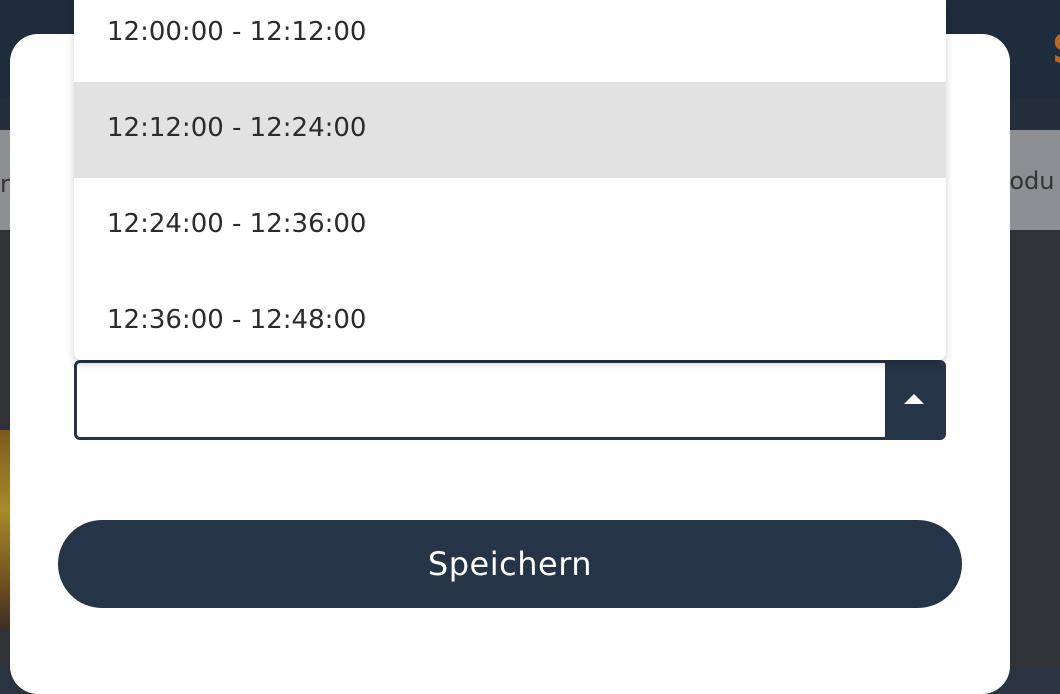  What do you see at coordinates (237, 32) in the screenshot?
I see `time-slot-option-label: 12:00:00 - 12:12:00` at bounding box center [237, 32].